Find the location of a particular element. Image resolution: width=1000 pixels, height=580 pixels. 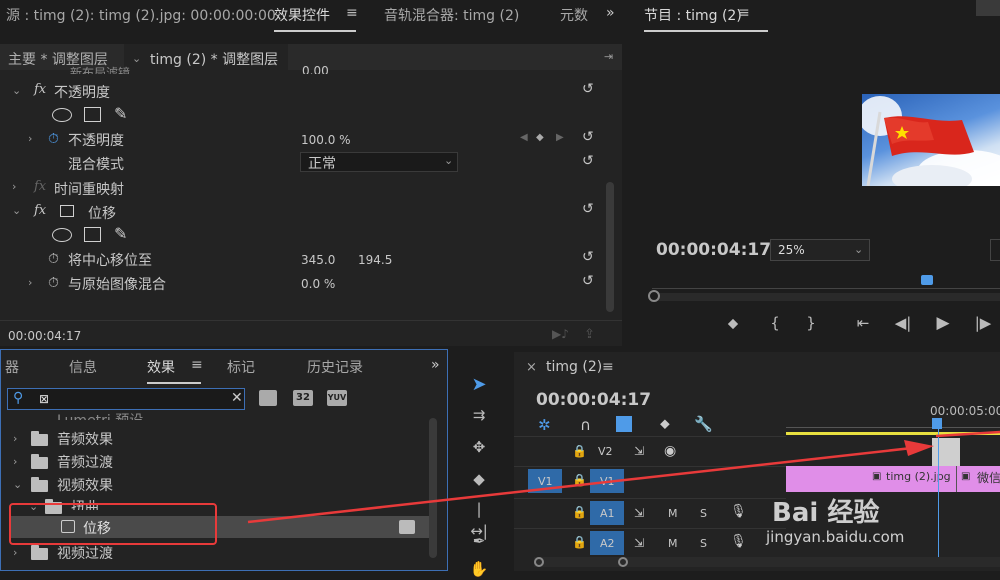

watermark-url: jingyan.baidu.com is located at coordinates (835, 537).